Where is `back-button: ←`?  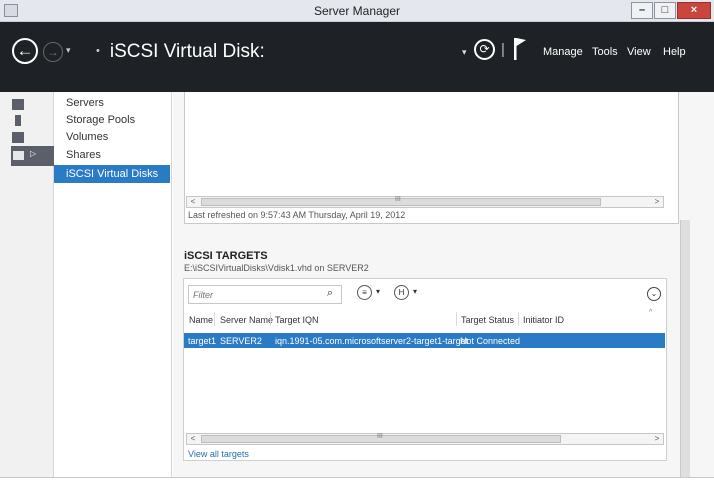
back-button: ← is located at coordinates (25, 51).